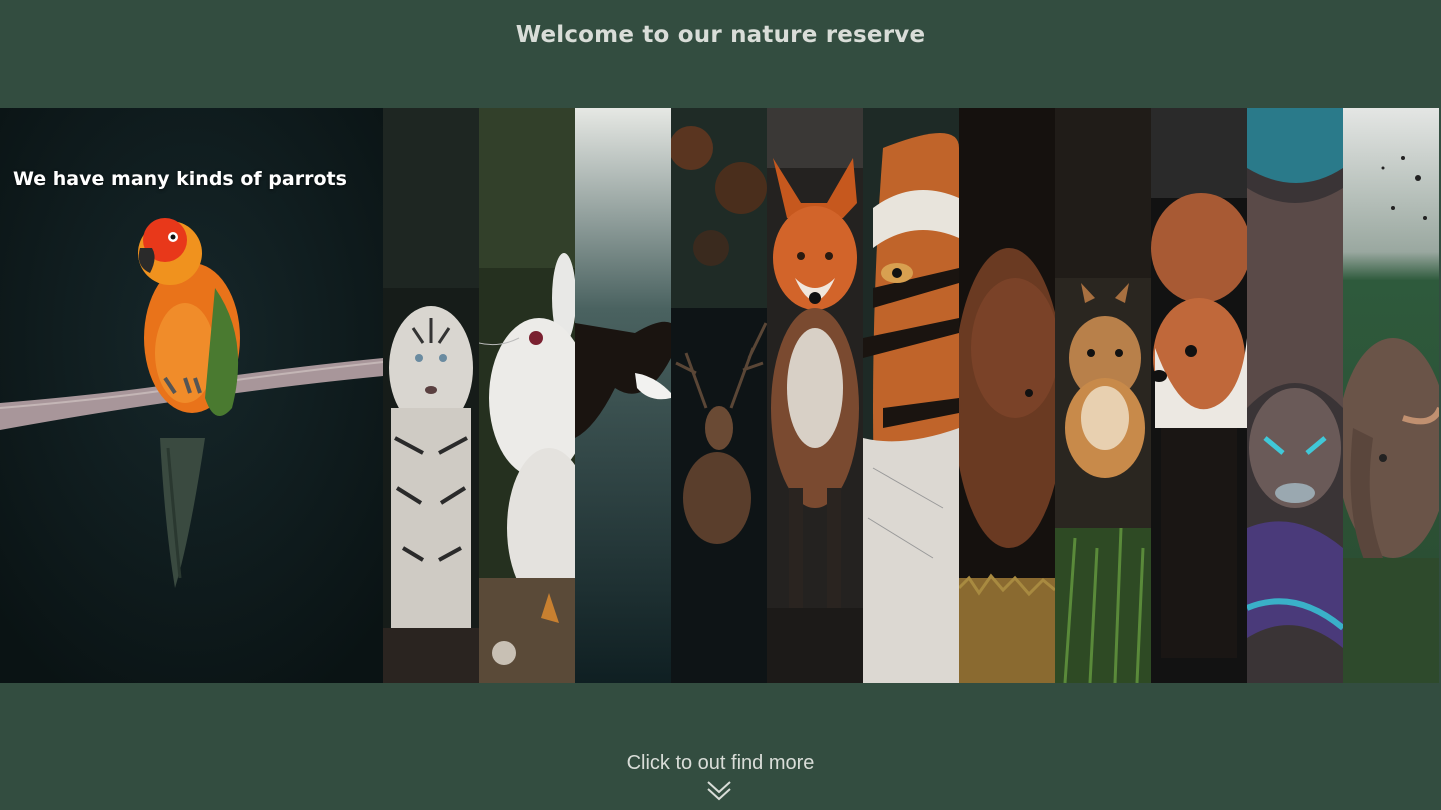  I want to click on gallery-panel-deer, so click(719, 395).